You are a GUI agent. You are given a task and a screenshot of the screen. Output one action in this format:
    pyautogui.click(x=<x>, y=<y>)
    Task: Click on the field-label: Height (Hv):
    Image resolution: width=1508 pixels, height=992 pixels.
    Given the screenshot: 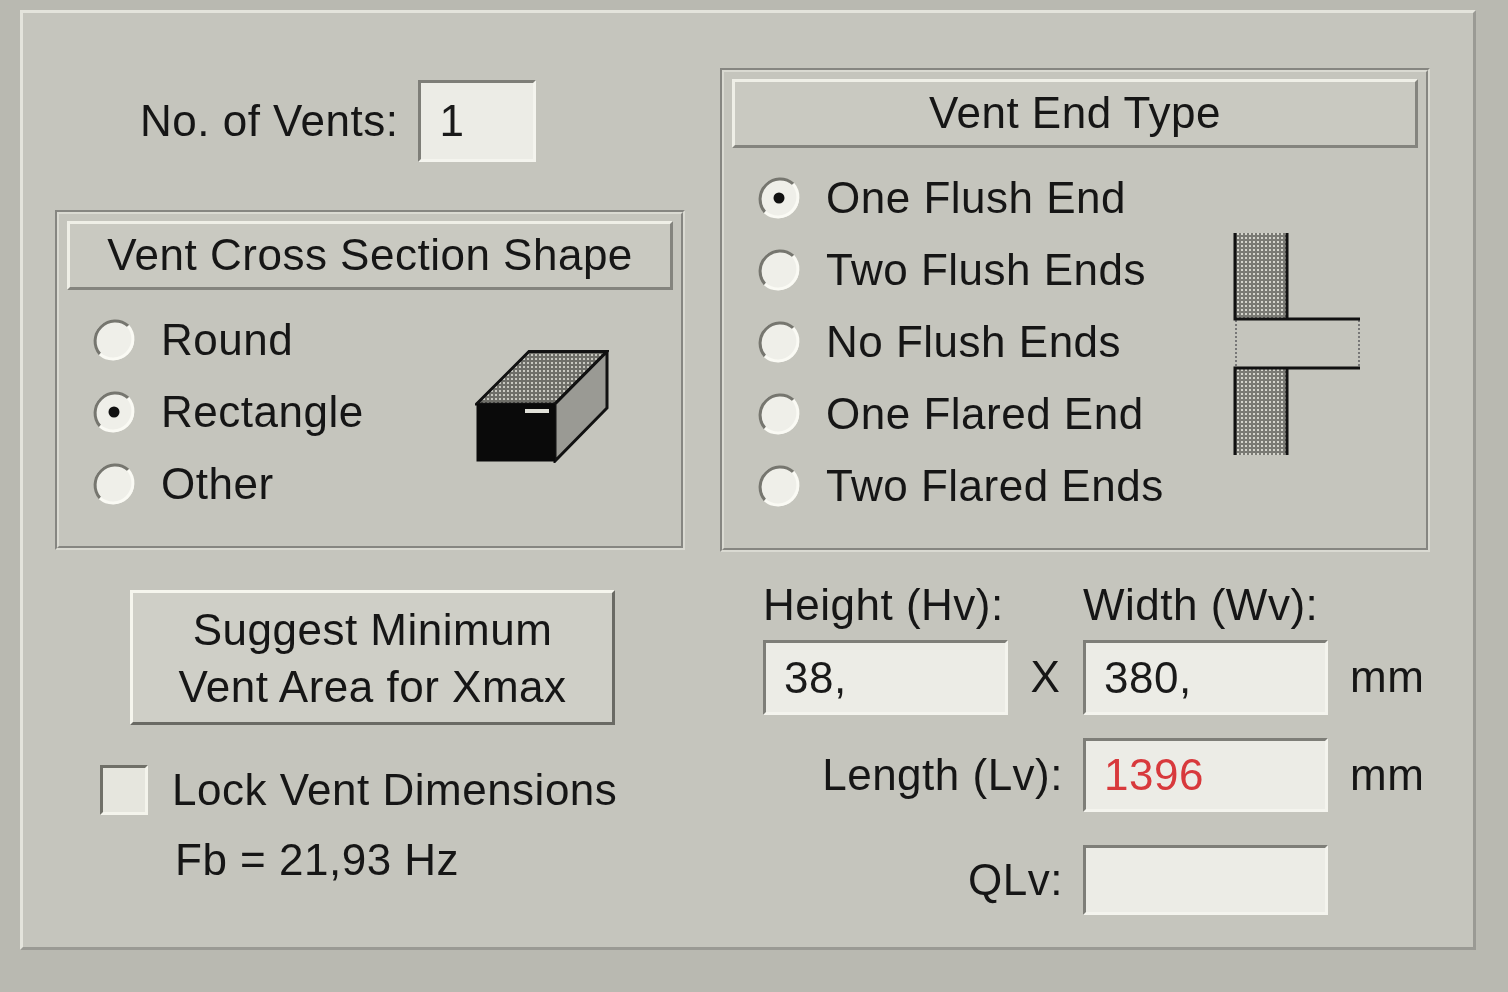 What is the action you would take?
    pyautogui.click(x=884, y=605)
    